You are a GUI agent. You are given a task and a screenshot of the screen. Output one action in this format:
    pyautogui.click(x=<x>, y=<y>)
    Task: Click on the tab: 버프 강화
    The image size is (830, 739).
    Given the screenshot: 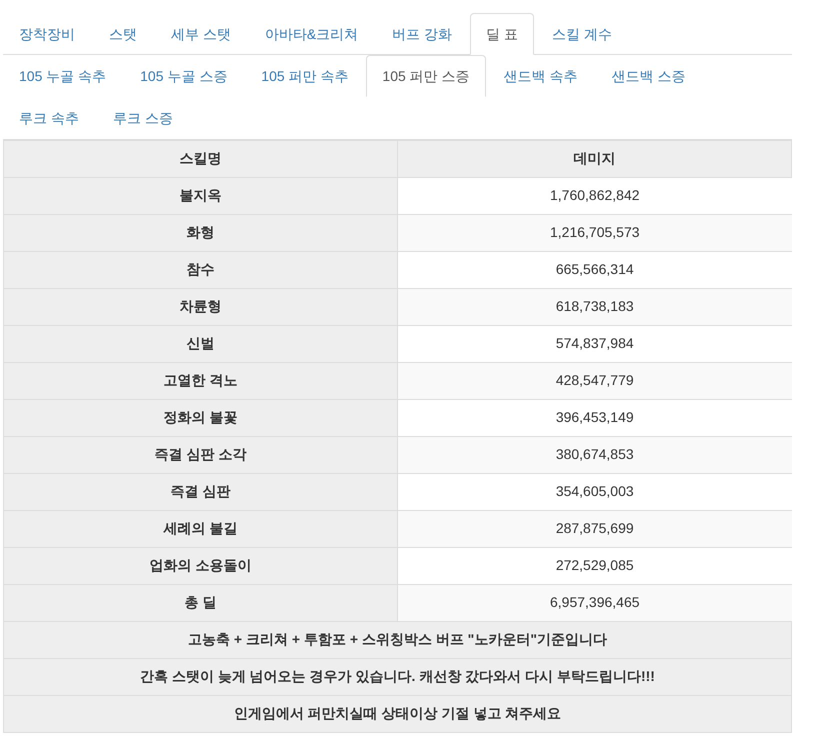 What is the action you would take?
    pyautogui.click(x=422, y=34)
    